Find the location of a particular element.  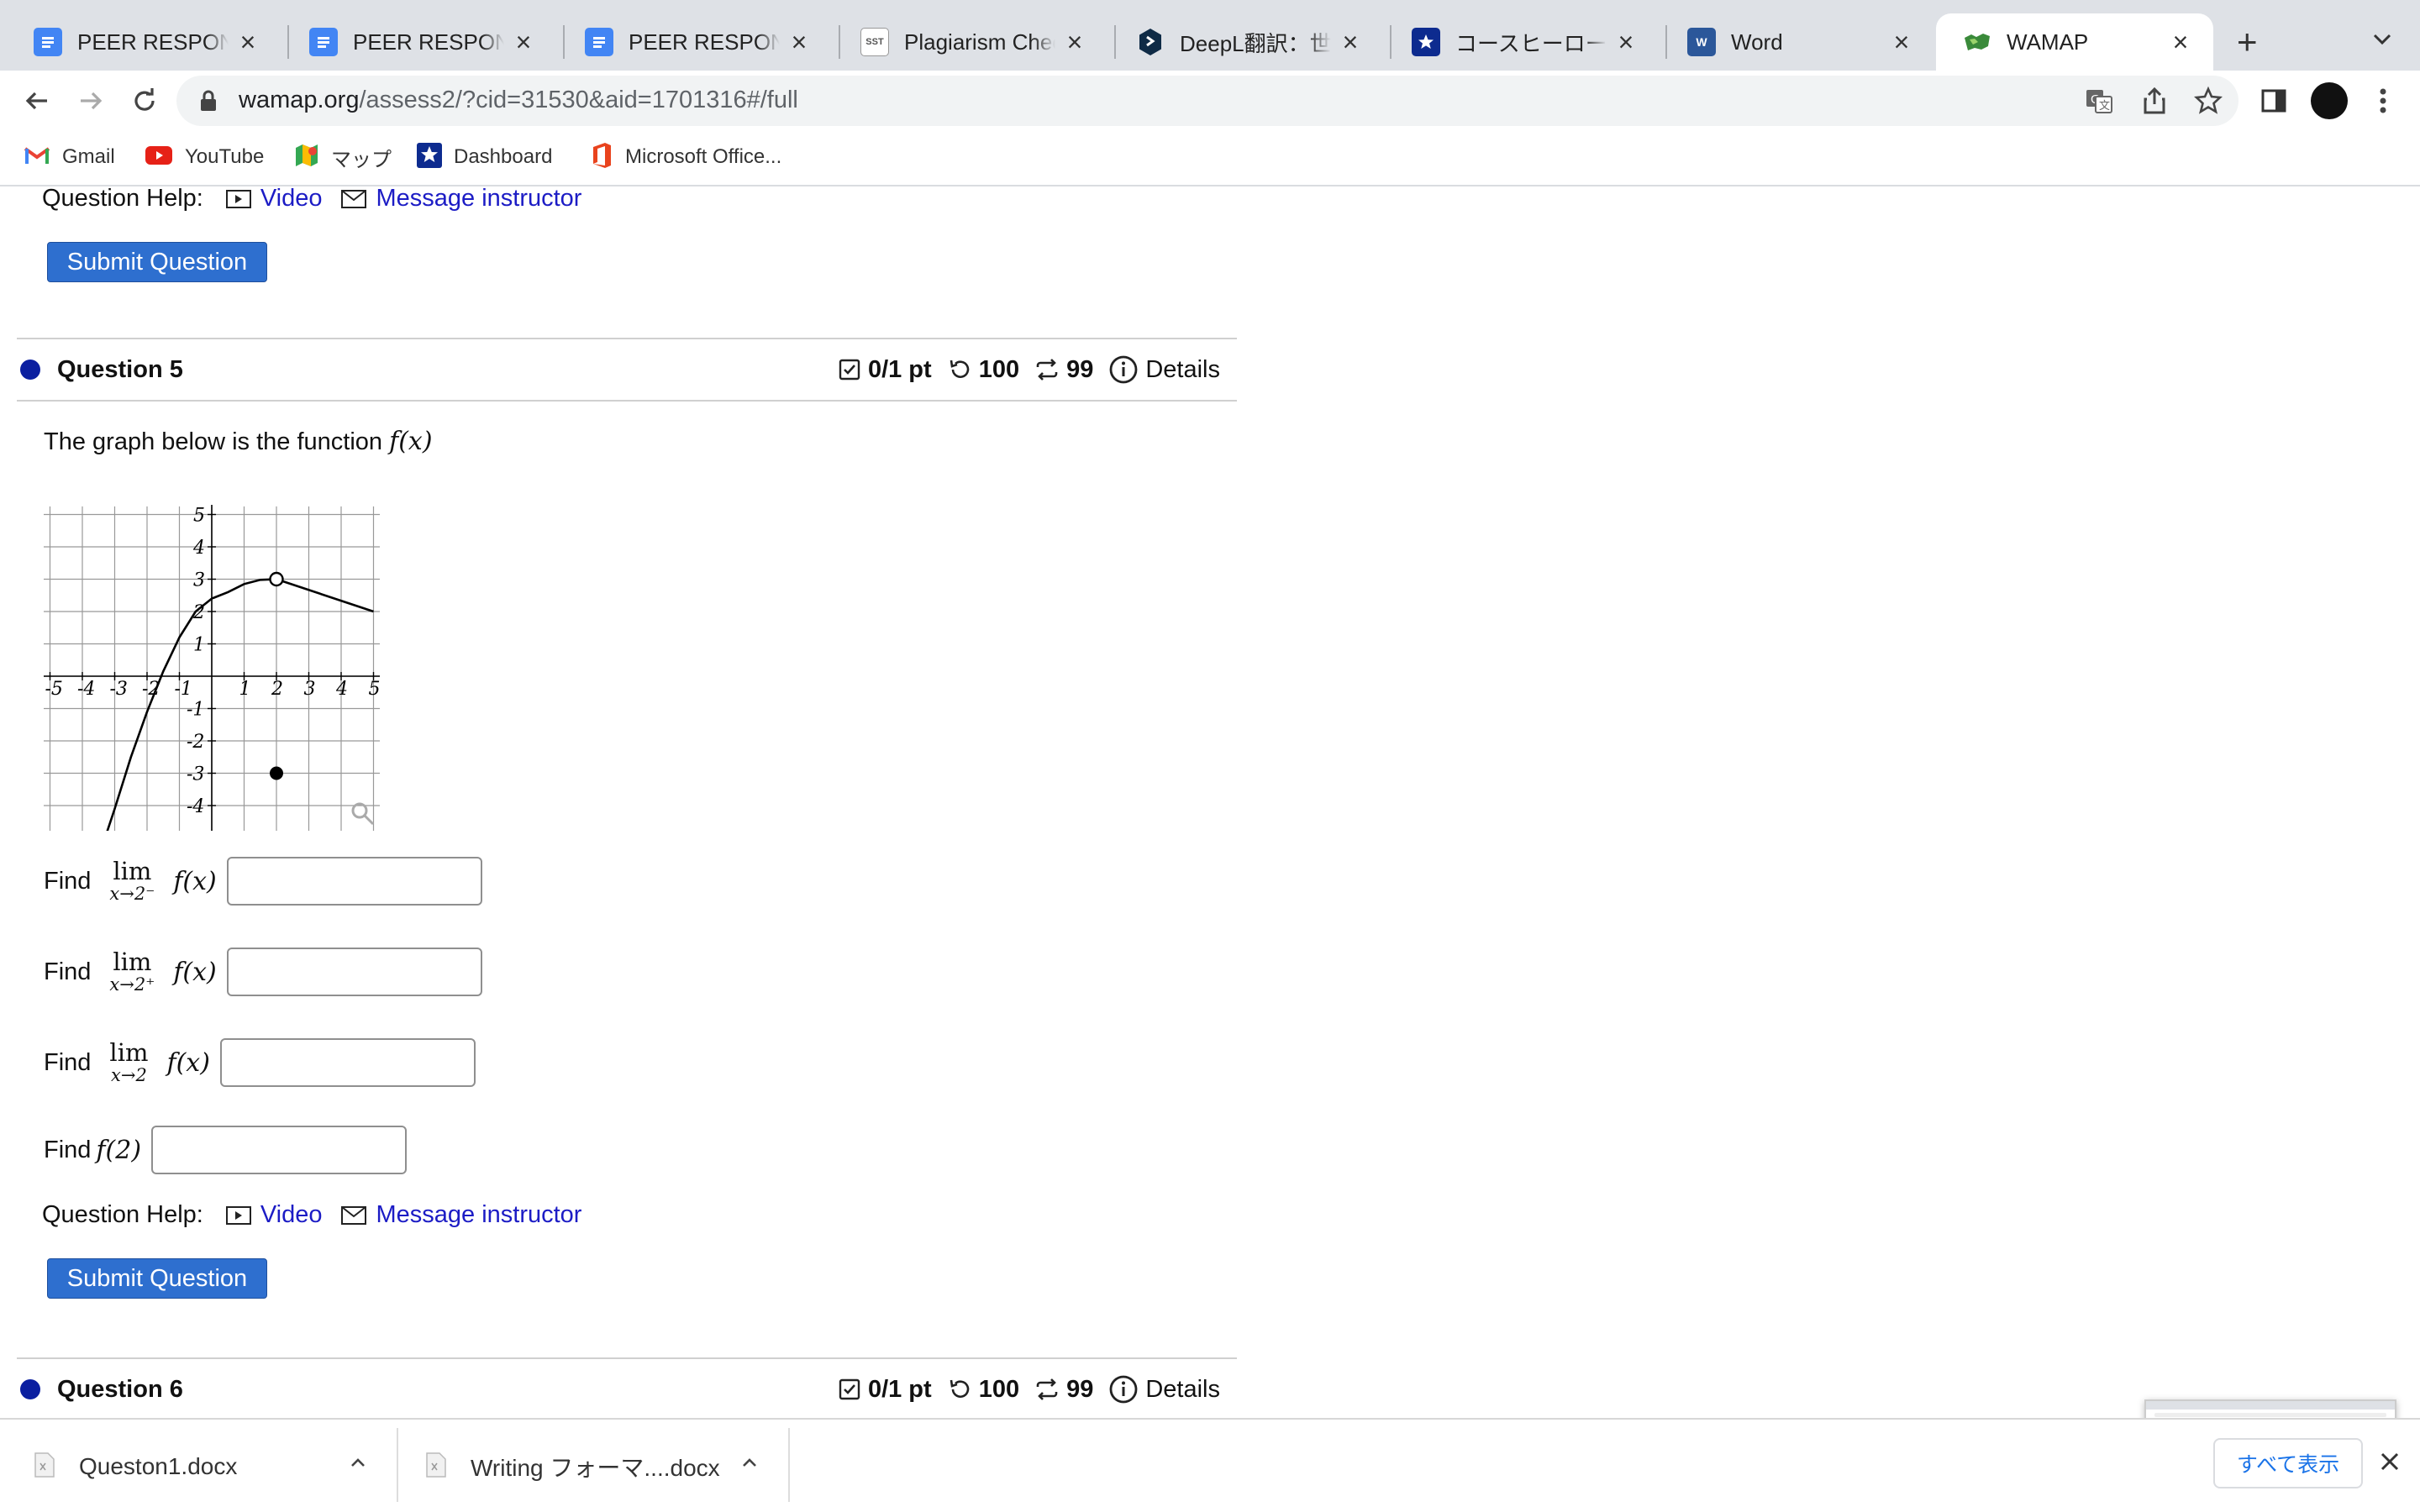

submit-question-button-prev: Submit Question is located at coordinates (157, 262).